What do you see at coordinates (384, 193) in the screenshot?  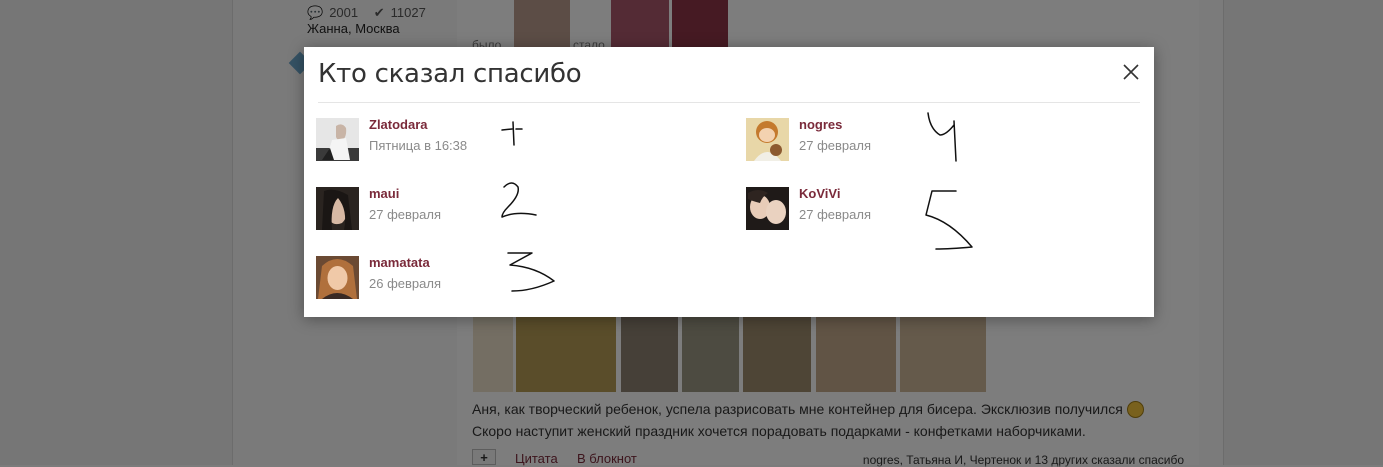 I see `username-link: maui` at bounding box center [384, 193].